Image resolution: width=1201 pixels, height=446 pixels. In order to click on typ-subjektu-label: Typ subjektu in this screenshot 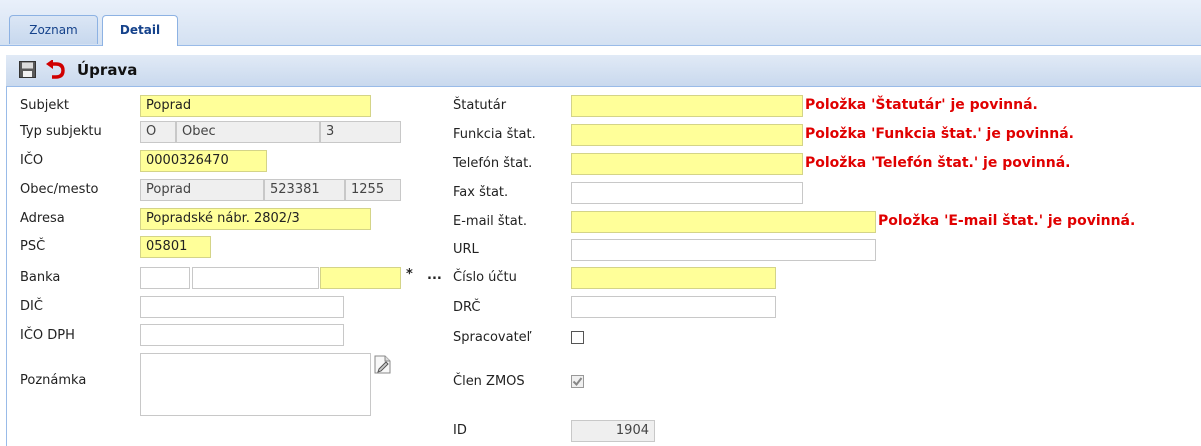, I will do `click(61, 131)`.